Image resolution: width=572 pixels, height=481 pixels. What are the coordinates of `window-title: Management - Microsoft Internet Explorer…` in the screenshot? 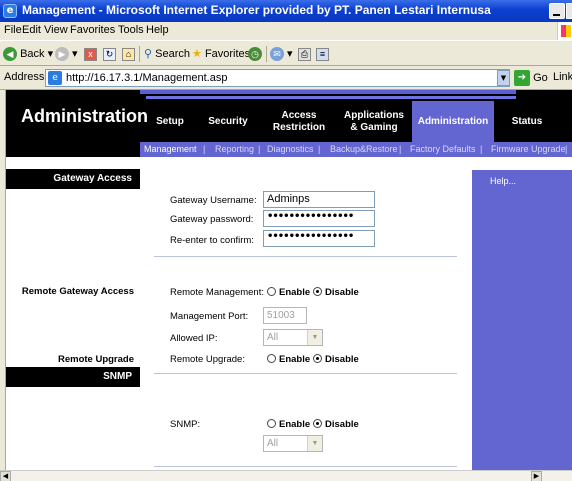 It's located at (256, 10).